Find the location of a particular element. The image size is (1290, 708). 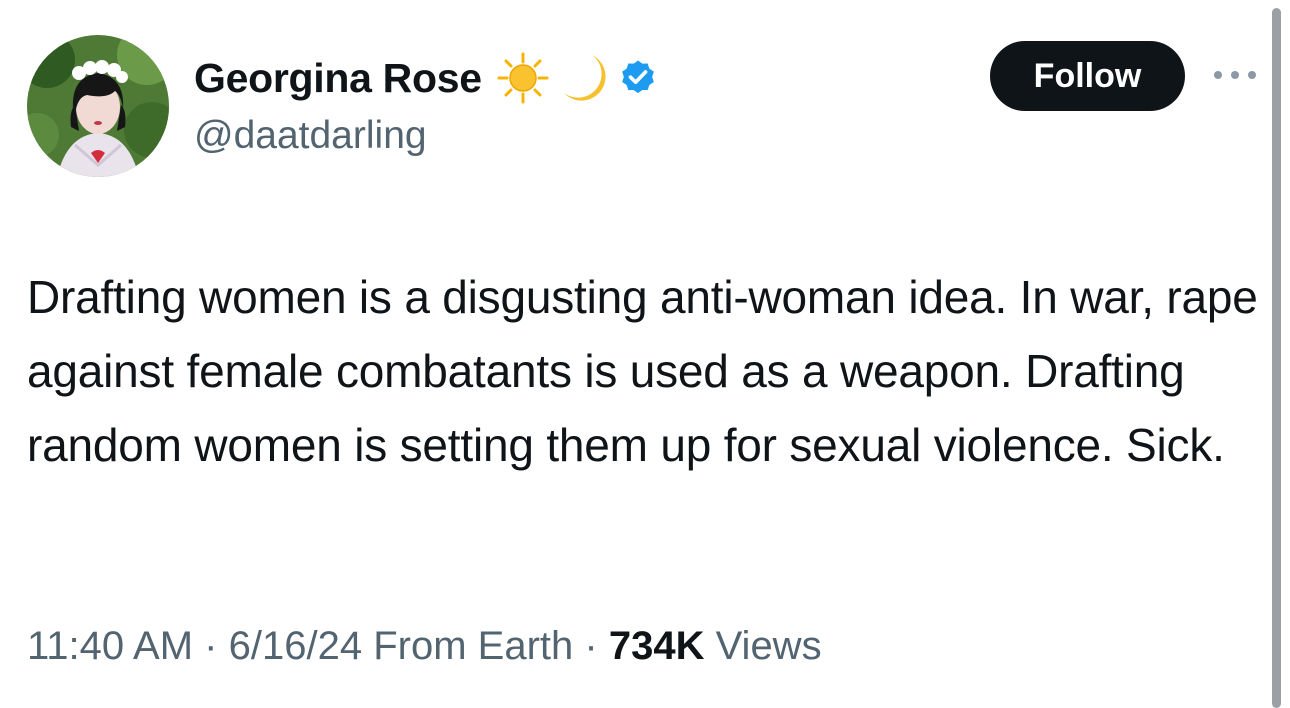

crescent-moon-emoji is located at coordinates (583, 78).